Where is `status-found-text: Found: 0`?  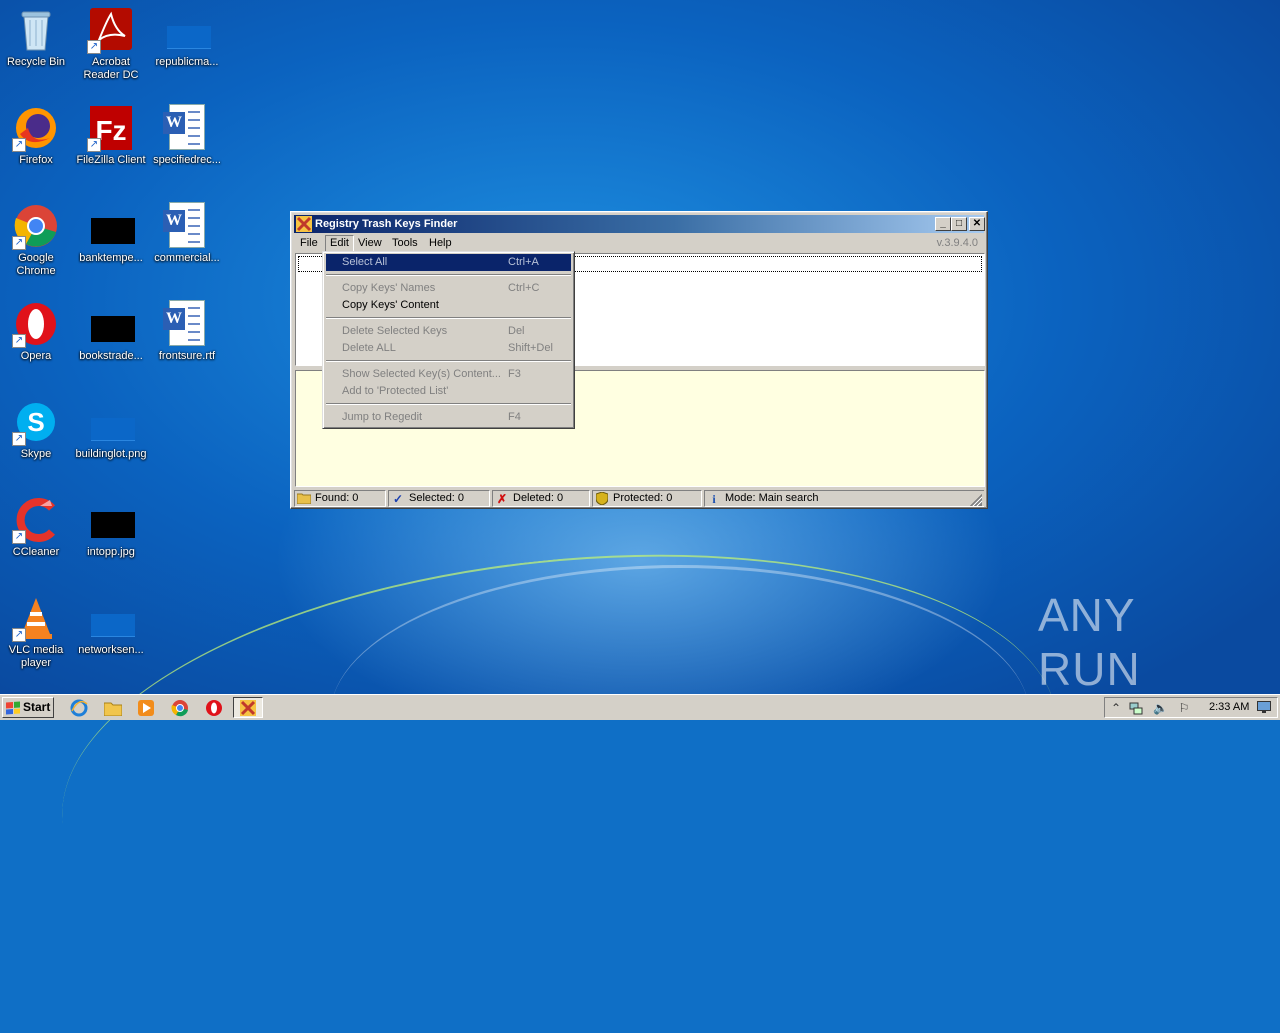 status-found-text: Found: 0 is located at coordinates (337, 498).